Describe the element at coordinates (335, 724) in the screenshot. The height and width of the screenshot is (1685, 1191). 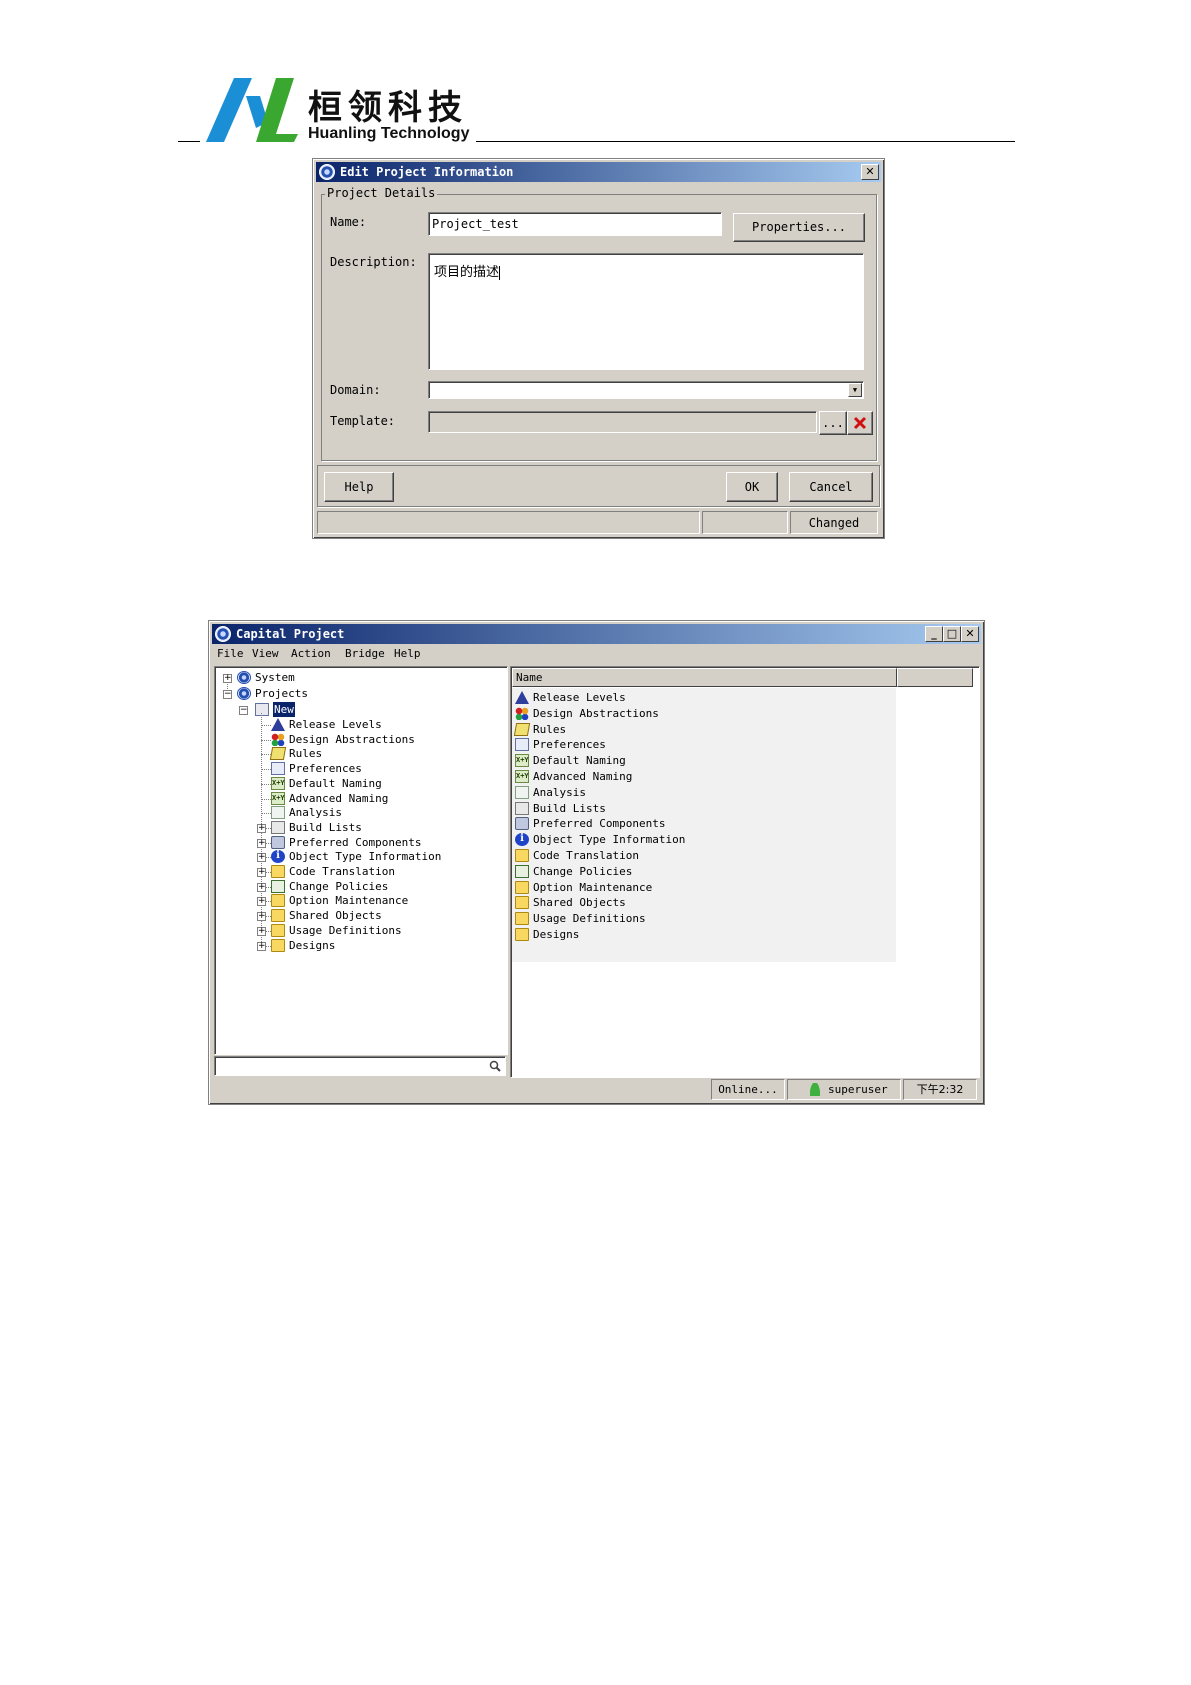
I see `tree-node-label: Release Levels` at that location.